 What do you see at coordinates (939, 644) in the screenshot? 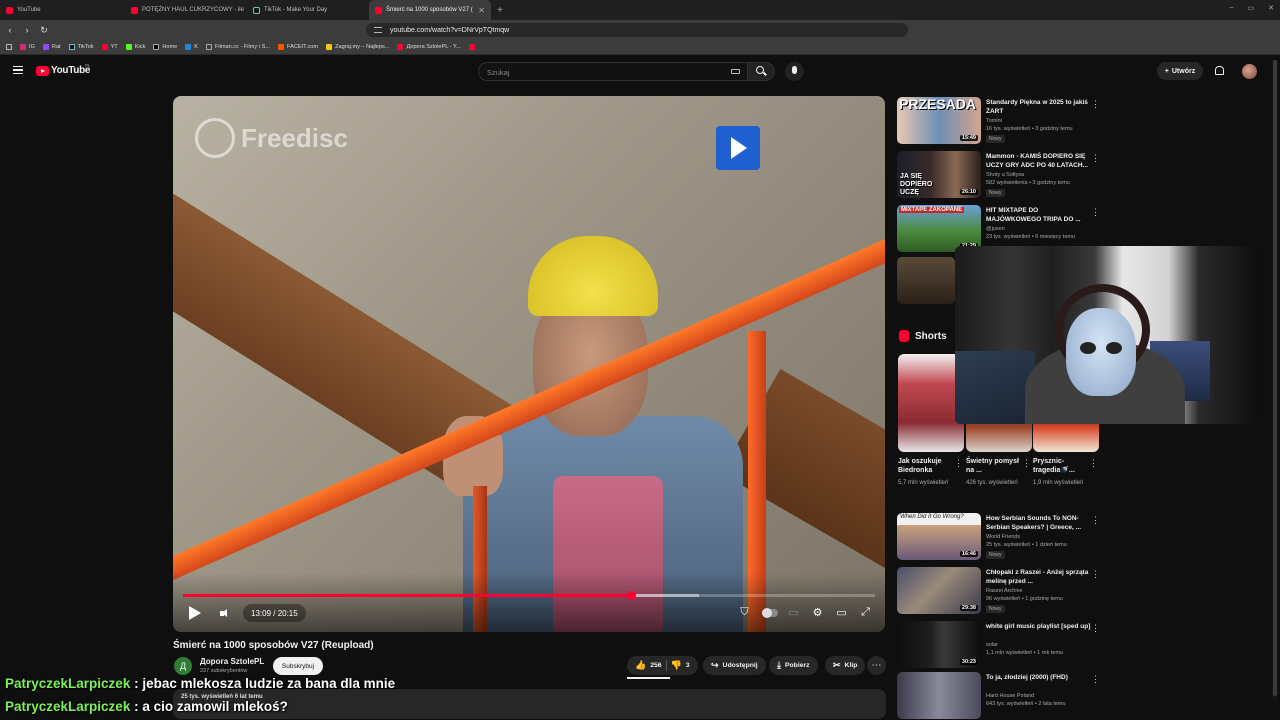
I see `video-thumbnail: 30:23` at bounding box center [939, 644].